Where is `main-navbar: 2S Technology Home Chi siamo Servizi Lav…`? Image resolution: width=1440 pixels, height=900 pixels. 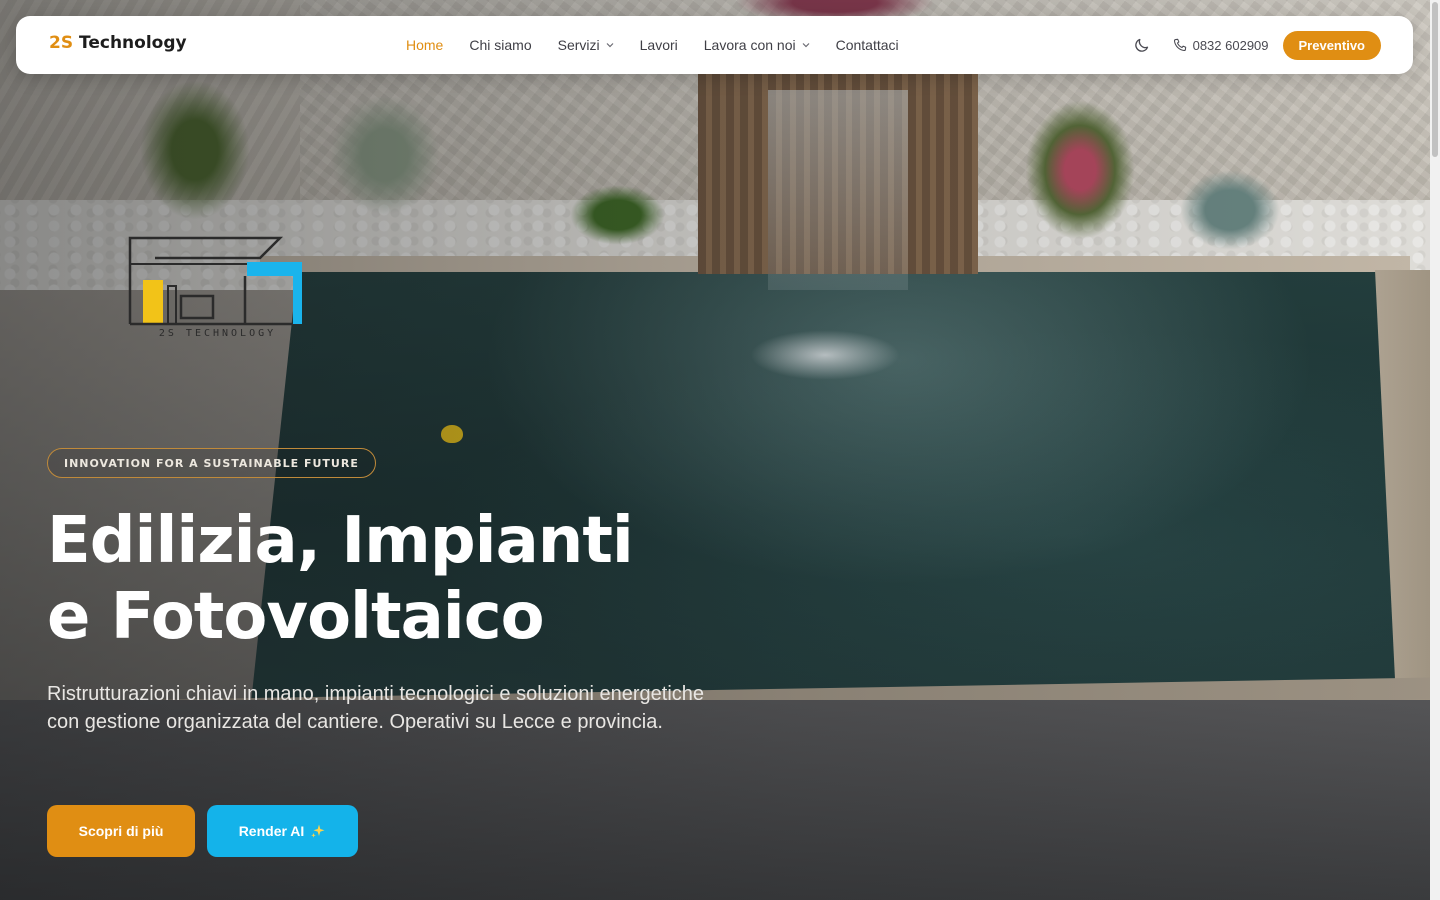
main-navbar: 2S Technology Home Chi siamo Servizi Lav… is located at coordinates (714, 45).